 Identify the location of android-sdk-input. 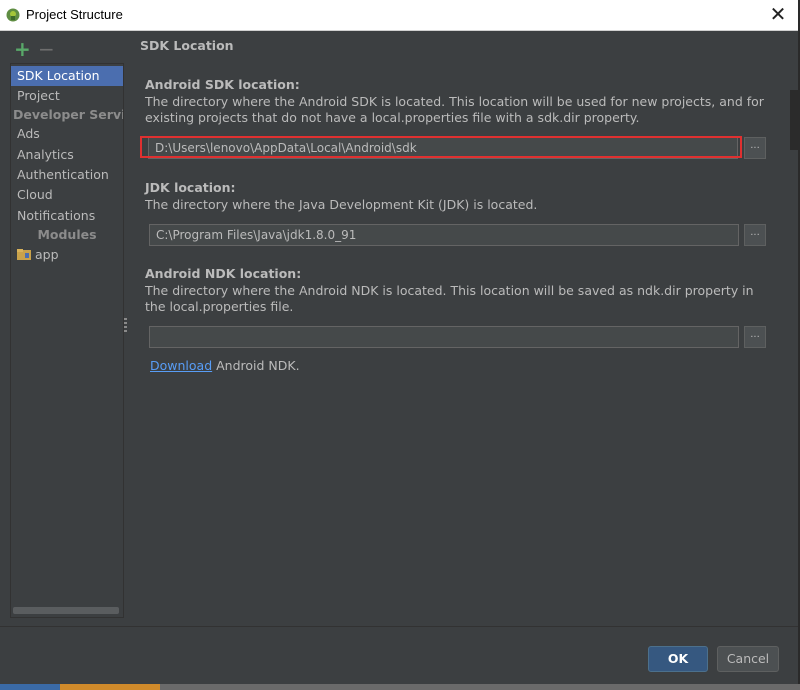
(440, 148).